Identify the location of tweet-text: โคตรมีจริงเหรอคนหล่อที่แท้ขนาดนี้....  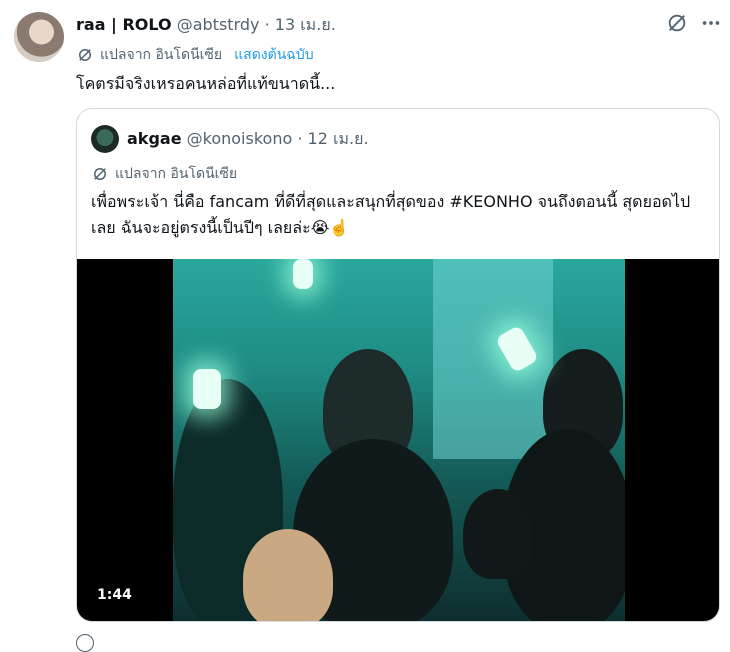
(206, 83).